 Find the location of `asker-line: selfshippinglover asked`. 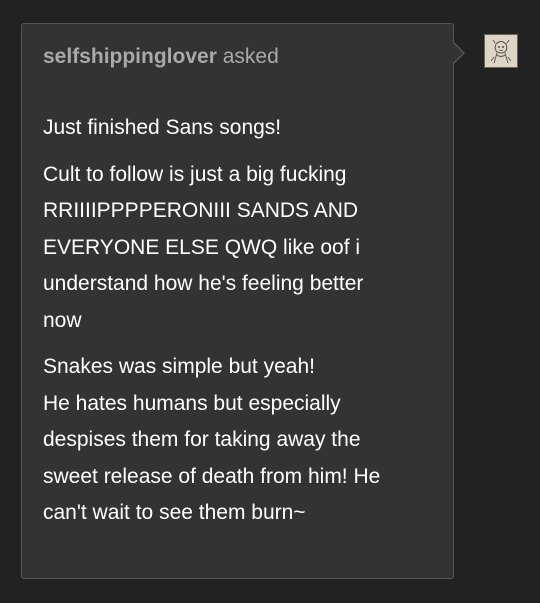

asker-line: selfshippinglover asked is located at coordinates (161, 57).